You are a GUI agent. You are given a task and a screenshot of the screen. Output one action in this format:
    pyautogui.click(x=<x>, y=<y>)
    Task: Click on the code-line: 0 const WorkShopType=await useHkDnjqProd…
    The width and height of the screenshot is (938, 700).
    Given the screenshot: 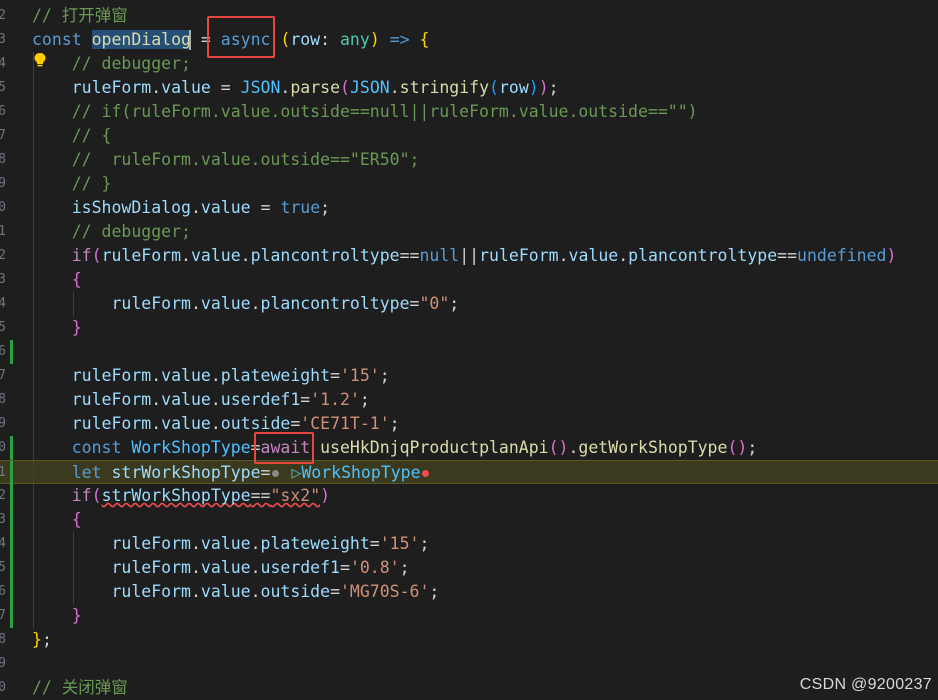 What is the action you would take?
    pyautogui.click(x=469, y=448)
    